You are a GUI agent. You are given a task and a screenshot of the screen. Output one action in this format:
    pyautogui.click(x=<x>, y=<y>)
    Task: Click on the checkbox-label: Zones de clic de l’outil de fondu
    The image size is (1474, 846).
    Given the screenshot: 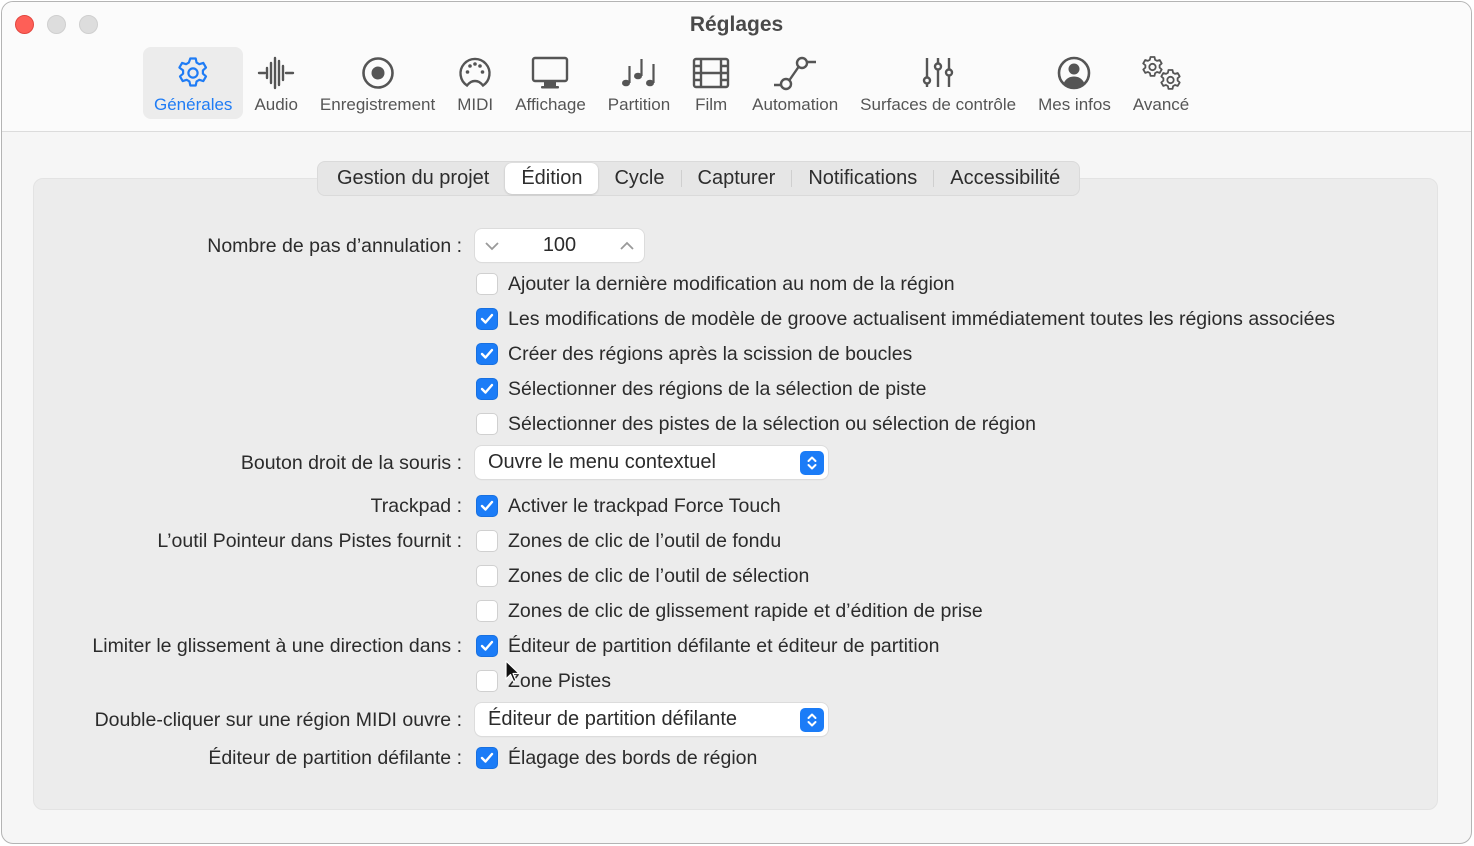 What is the action you would take?
    pyautogui.click(x=645, y=540)
    